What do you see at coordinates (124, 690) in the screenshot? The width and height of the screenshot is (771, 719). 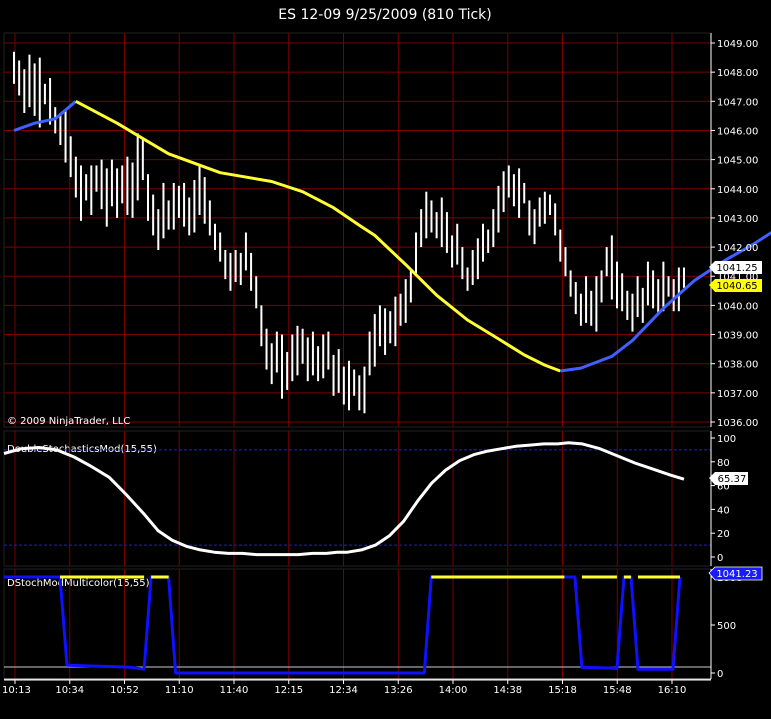 I see `x-tick-label: 10:52` at bounding box center [124, 690].